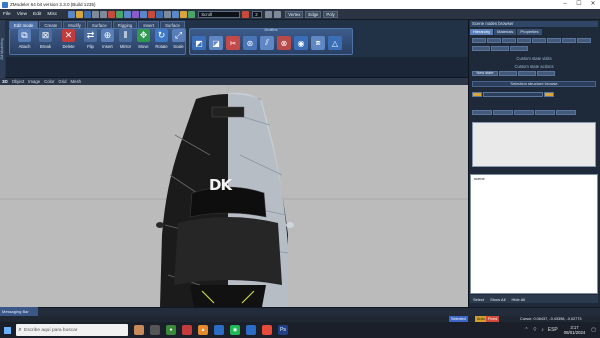  What do you see at coordinates (330, 14) in the screenshot?
I see `poly-mode-button: Poly` at bounding box center [330, 14].